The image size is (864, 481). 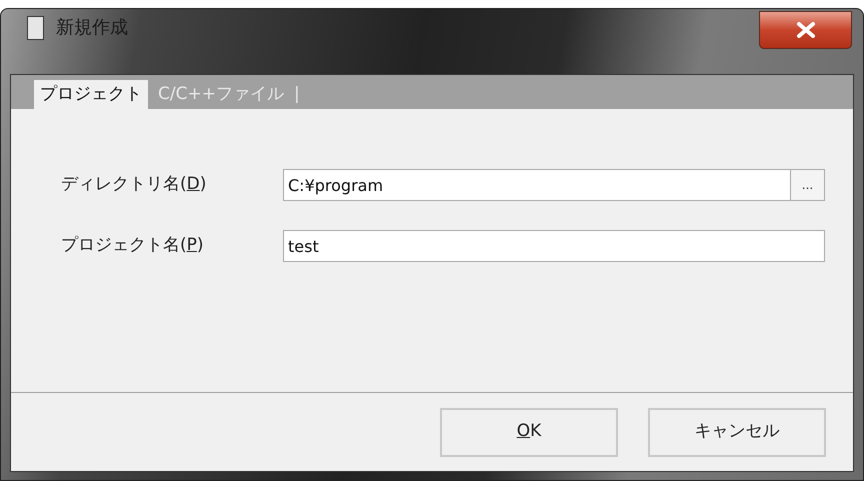 What do you see at coordinates (737, 432) in the screenshot?
I see `dialog-button: キャンセル` at bounding box center [737, 432].